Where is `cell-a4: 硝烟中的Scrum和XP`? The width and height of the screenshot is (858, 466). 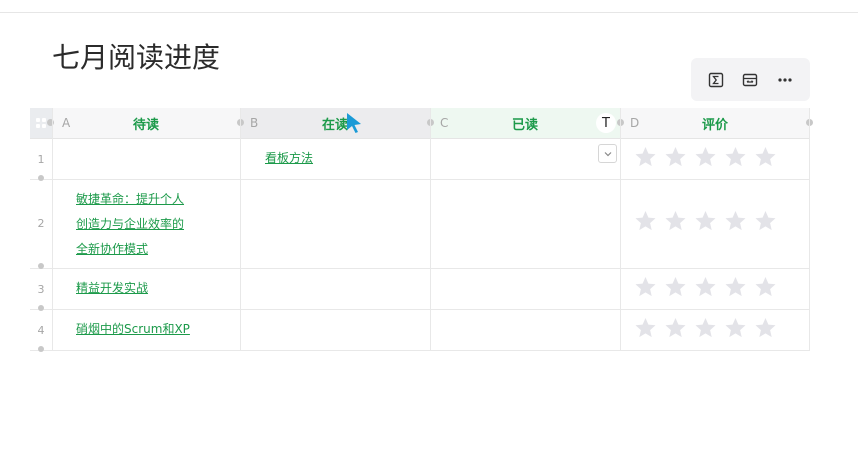 cell-a4: 硝烟中的Scrum和XP is located at coordinates (146, 330).